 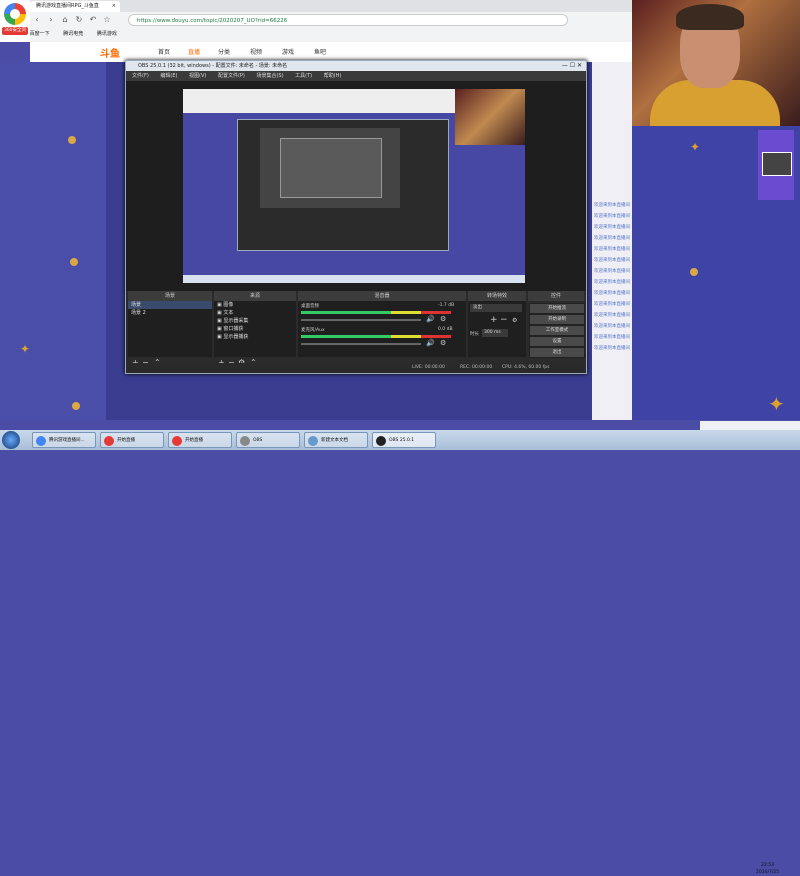 What do you see at coordinates (557, 319) in the screenshot?
I see `start-recording-button: 开始录制` at bounding box center [557, 319].